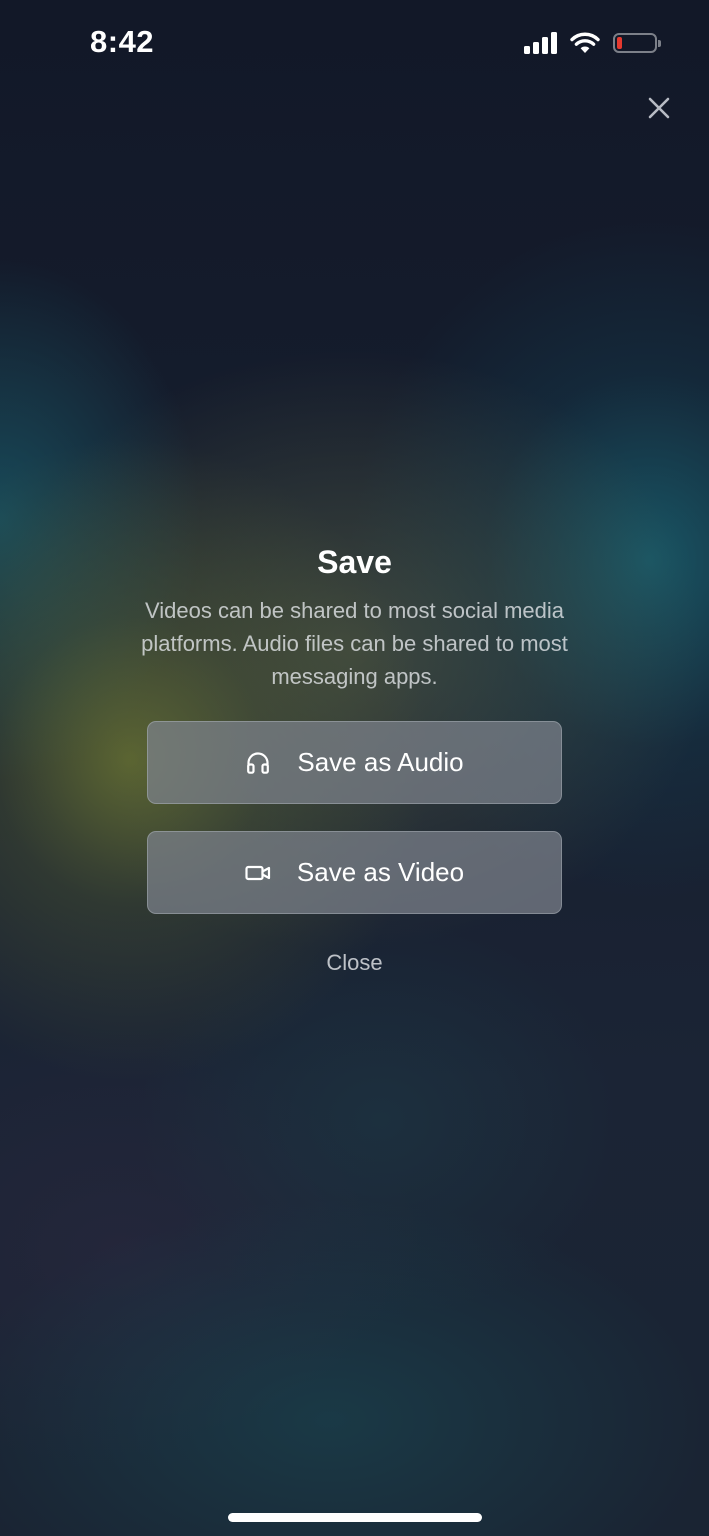 The image size is (709, 1536). I want to click on home-indicator, so click(355, 1517).